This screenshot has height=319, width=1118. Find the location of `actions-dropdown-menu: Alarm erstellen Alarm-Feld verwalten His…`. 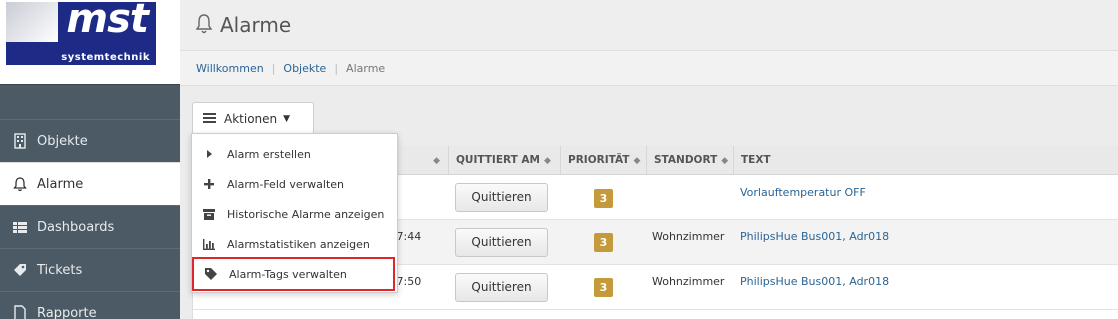

actions-dropdown-menu: Alarm erstellen Alarm-Feld verwalten His… is located at coordinates (294, 213).